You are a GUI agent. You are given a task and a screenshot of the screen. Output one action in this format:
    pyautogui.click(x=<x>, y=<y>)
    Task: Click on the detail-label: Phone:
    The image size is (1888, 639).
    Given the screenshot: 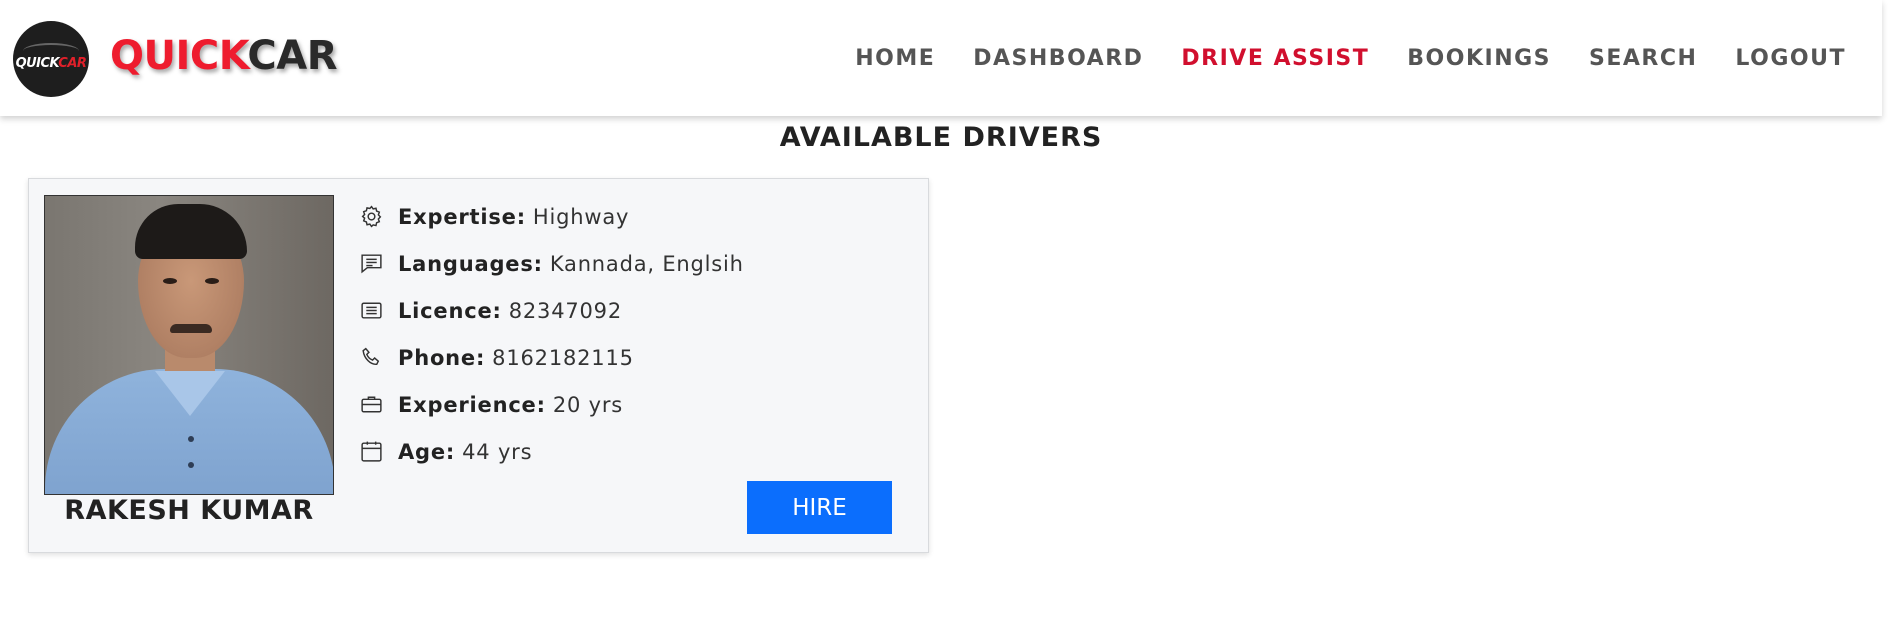 What is the action you would take?
    pyautogui.click(x=442, y=357)
    